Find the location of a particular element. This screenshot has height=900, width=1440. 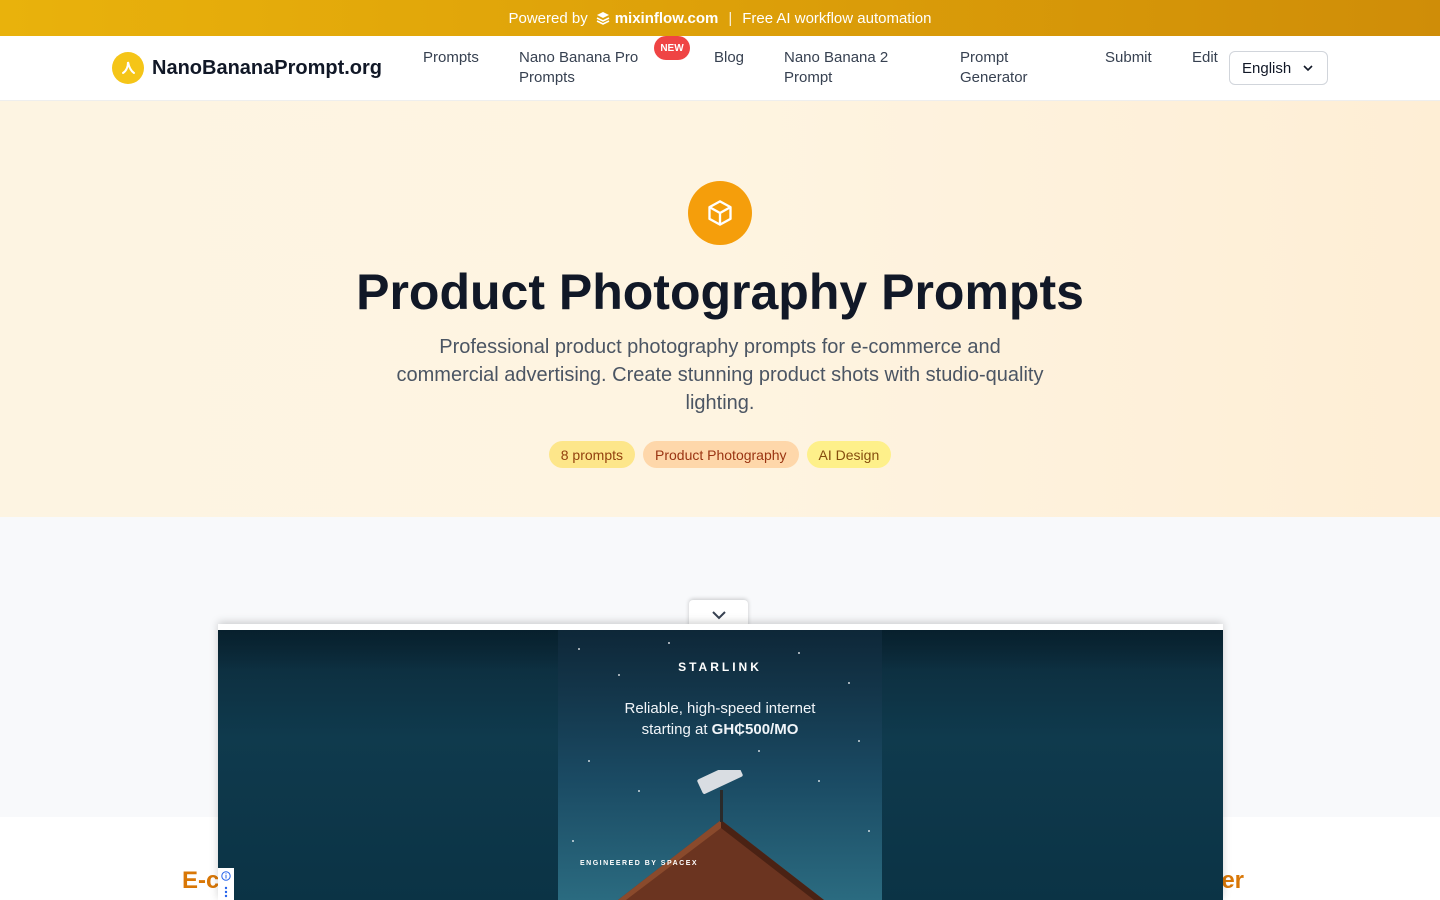

section-heading-left: E-c is located at coordinates (201, 880).